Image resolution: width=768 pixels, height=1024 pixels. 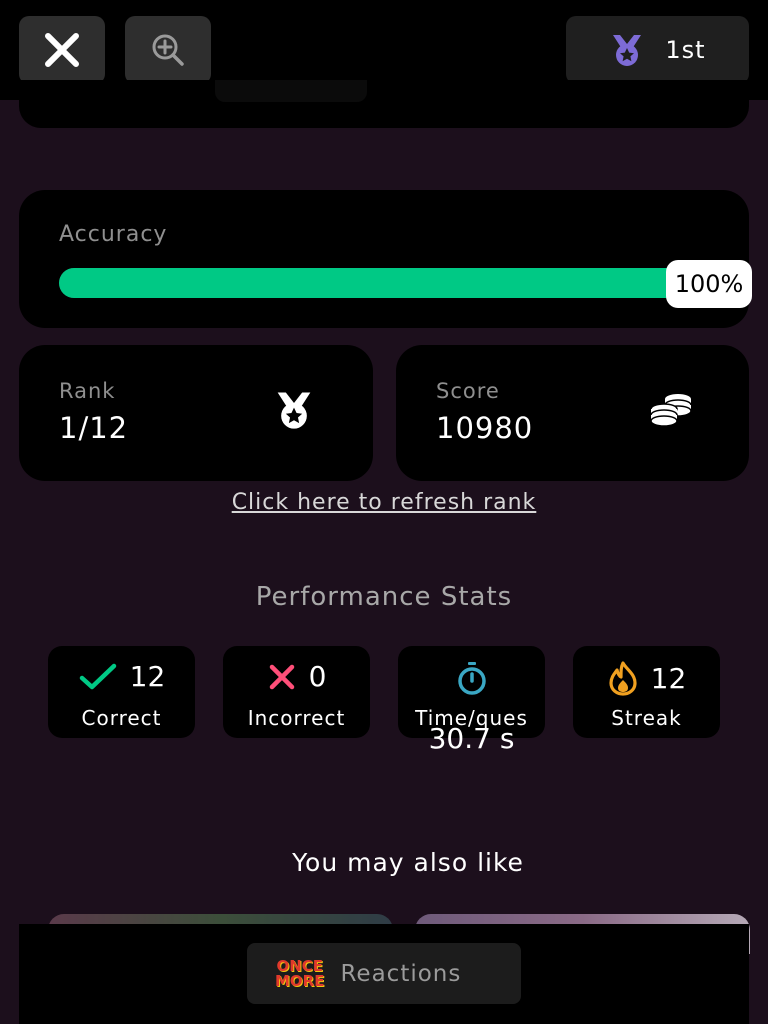 What do you see at coordinates (485, 428) in the screenshot?
I see `score-value: 10980` at bounding box center [485, 428].